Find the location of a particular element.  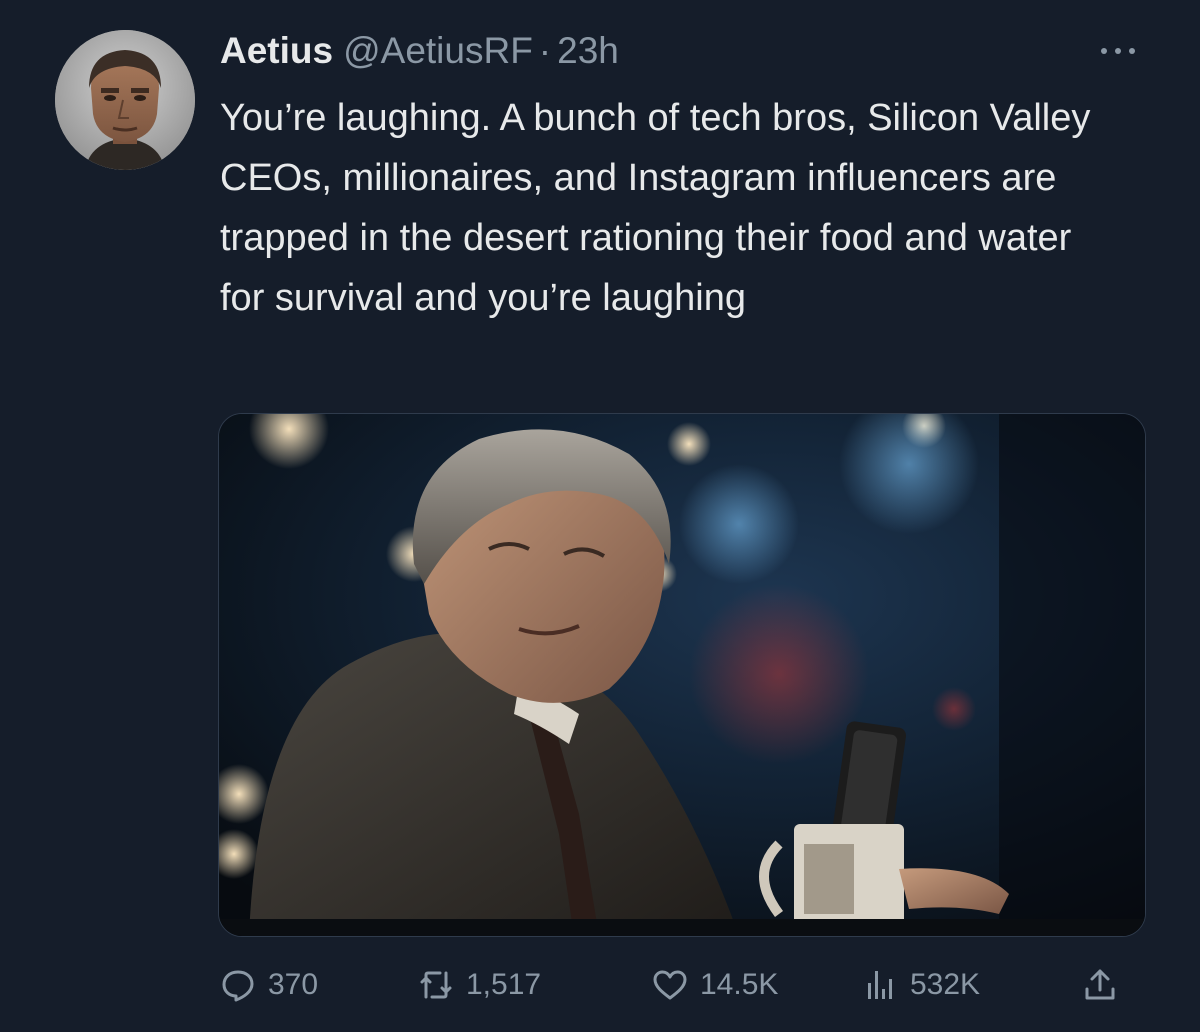

view-count: 532K is located at coordinates (945, 984).